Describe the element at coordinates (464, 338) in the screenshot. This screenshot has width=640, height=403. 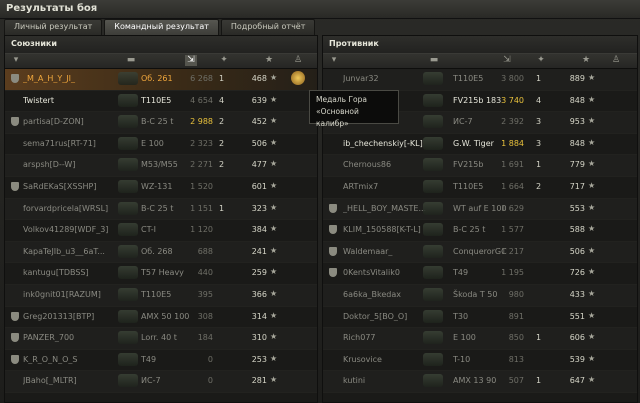
I see `tank-name: E 100` at that location.